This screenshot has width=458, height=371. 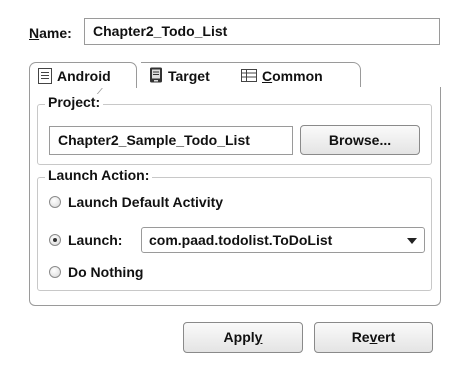 I want to click on do-nothing-radio, so click(x=55, y=272).